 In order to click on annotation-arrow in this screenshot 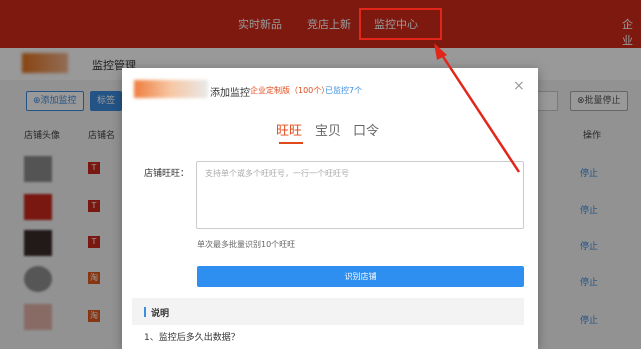, I will do `click(477, 108)`.